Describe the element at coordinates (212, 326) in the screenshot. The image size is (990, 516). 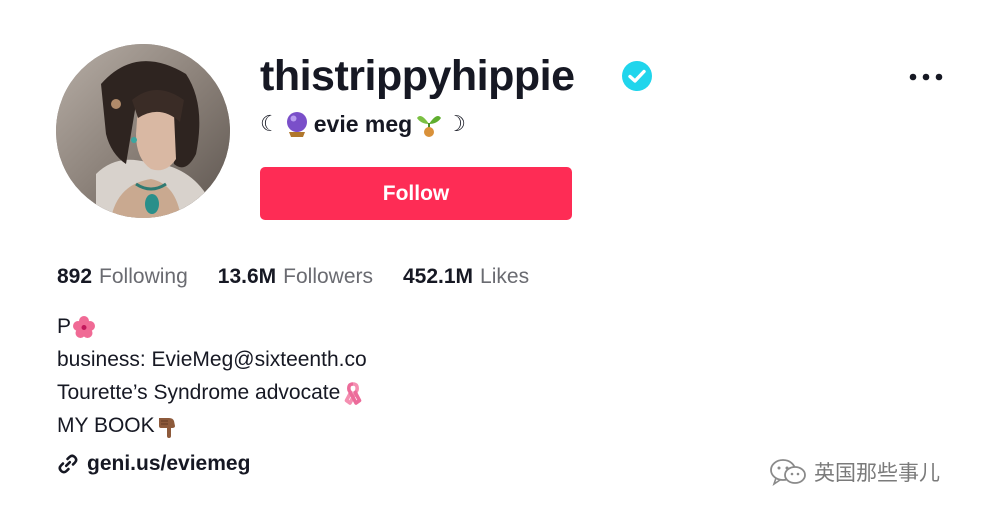
I see `bio-line: P` at that location.